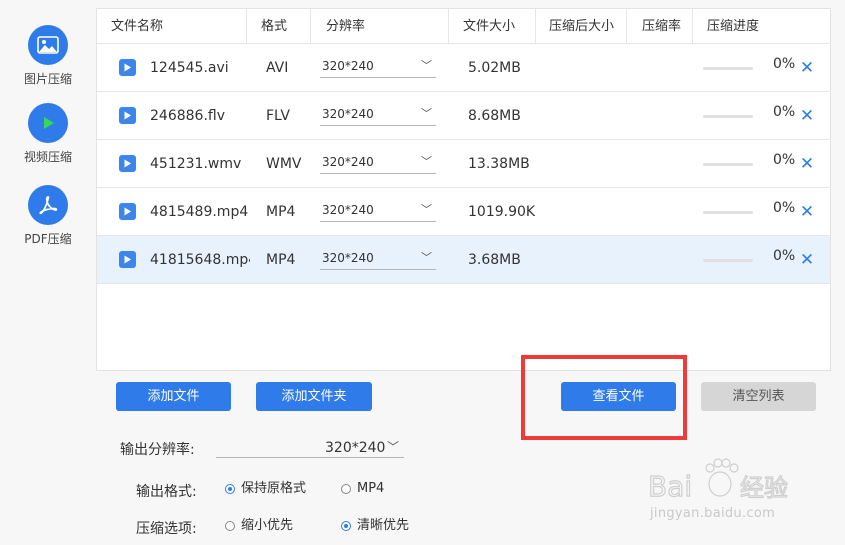 The height and width of the screenshot is (545, 845). I want to click on radio-label: MP4, so click(371, 488).